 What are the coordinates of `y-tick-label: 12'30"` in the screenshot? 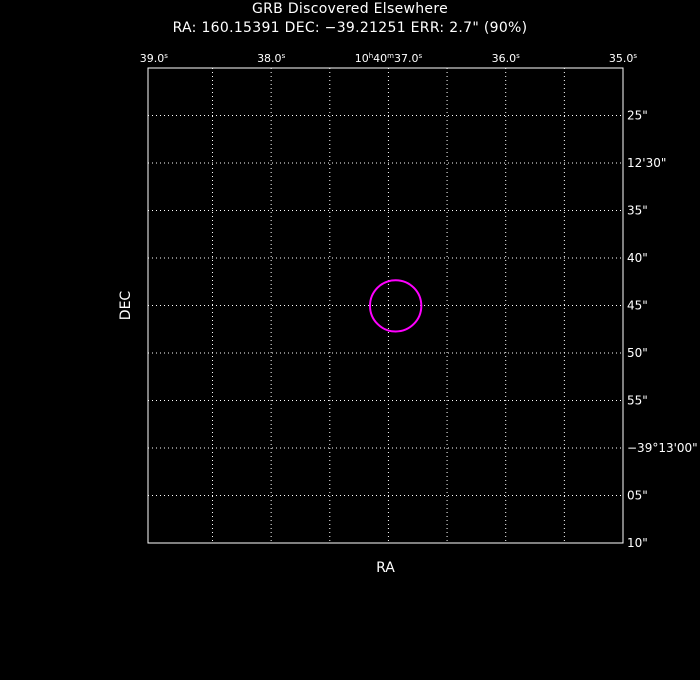 It's located at (646, 163).